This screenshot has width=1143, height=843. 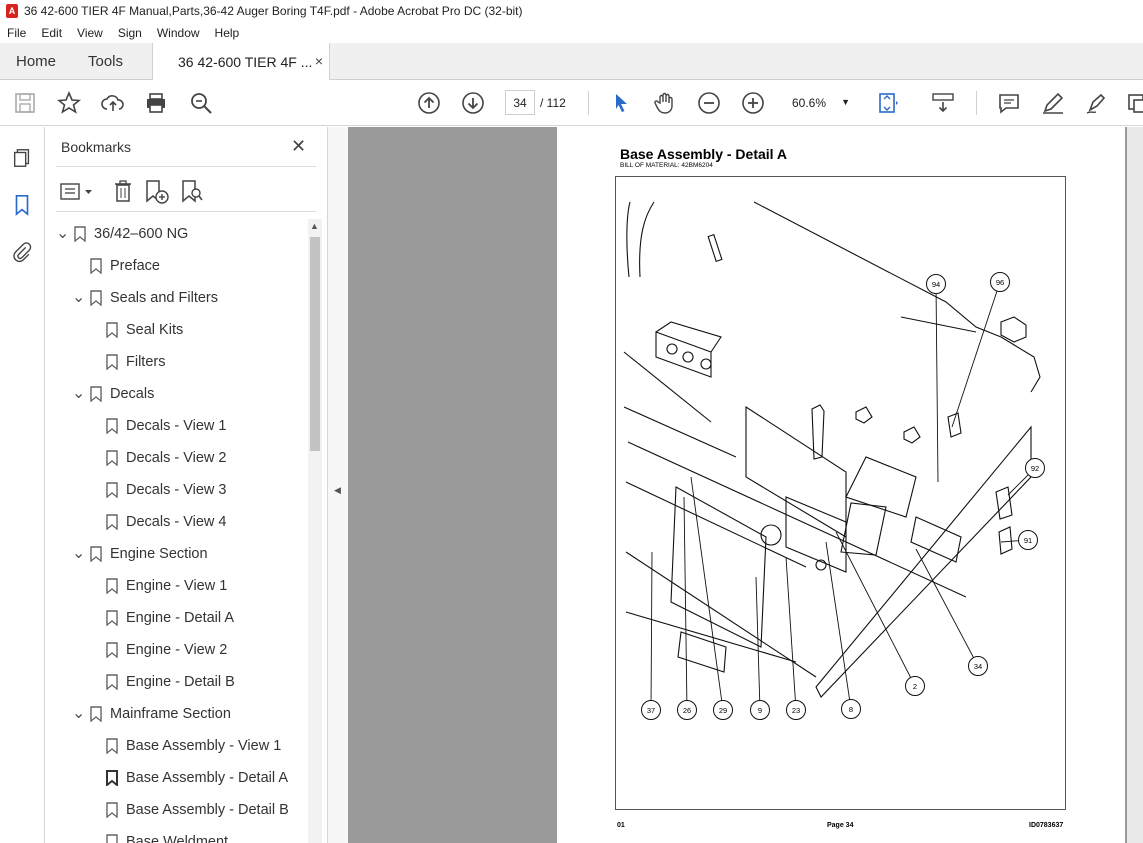 What do you see at coordinates (851, 709) in the screenshot?
I see `callout-number: 8` at bounding box center [851, 709].